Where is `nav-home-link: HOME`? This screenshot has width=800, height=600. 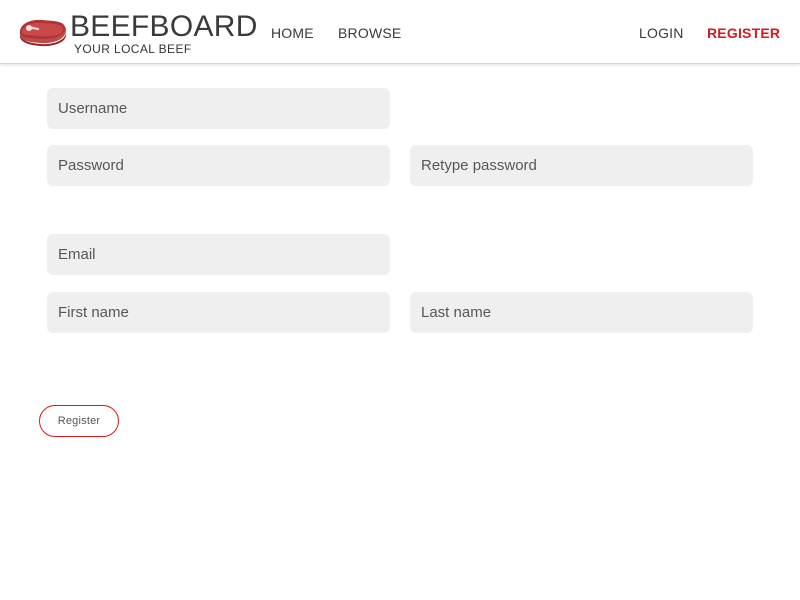 nav-home-link: HOME is located at coordinates (292, 33).